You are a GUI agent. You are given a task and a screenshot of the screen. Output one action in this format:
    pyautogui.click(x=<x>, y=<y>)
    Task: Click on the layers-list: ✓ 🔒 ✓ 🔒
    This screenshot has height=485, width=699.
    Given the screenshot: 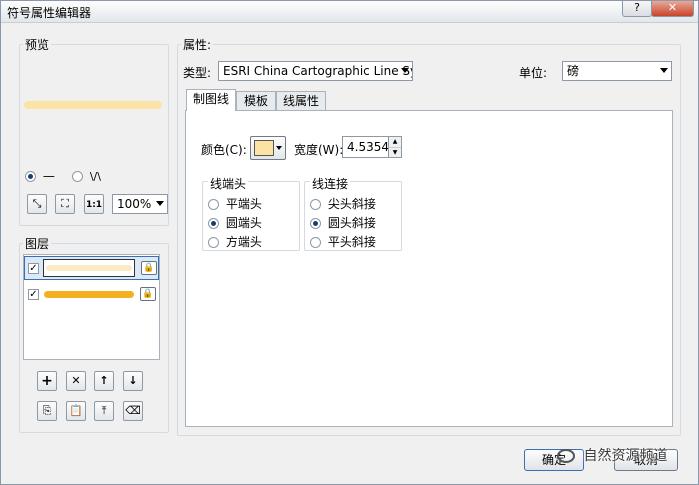 What is the action you would take?
    pyautogui.click(x=91, y=307)
    